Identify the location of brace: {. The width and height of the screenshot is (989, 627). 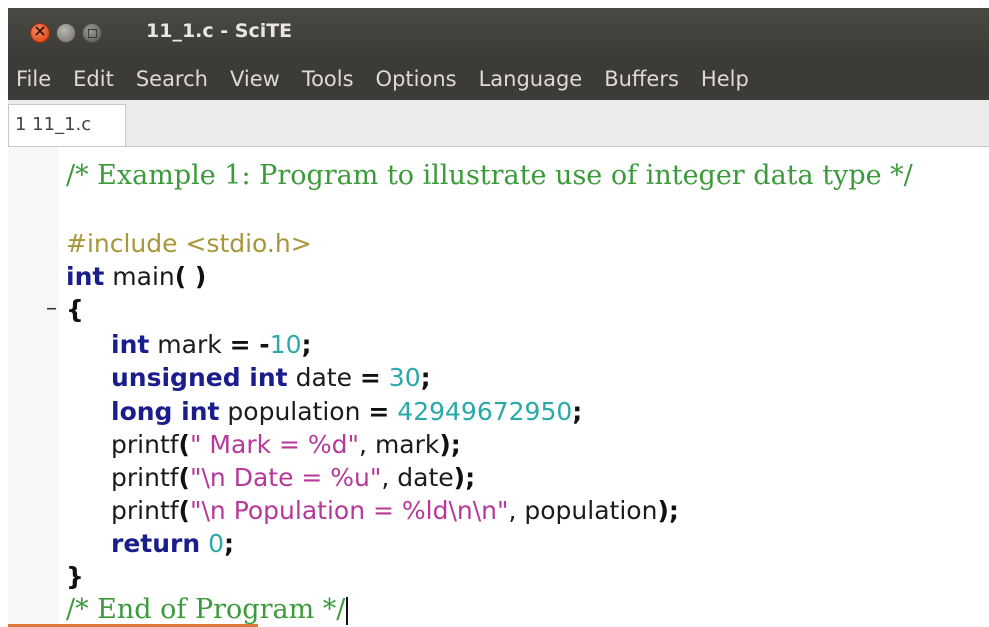
(75, 309).